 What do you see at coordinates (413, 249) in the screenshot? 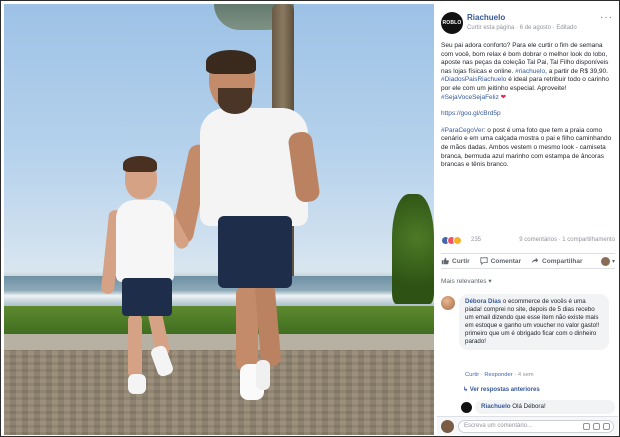
I see `bush` at bounding box center [413, 249].